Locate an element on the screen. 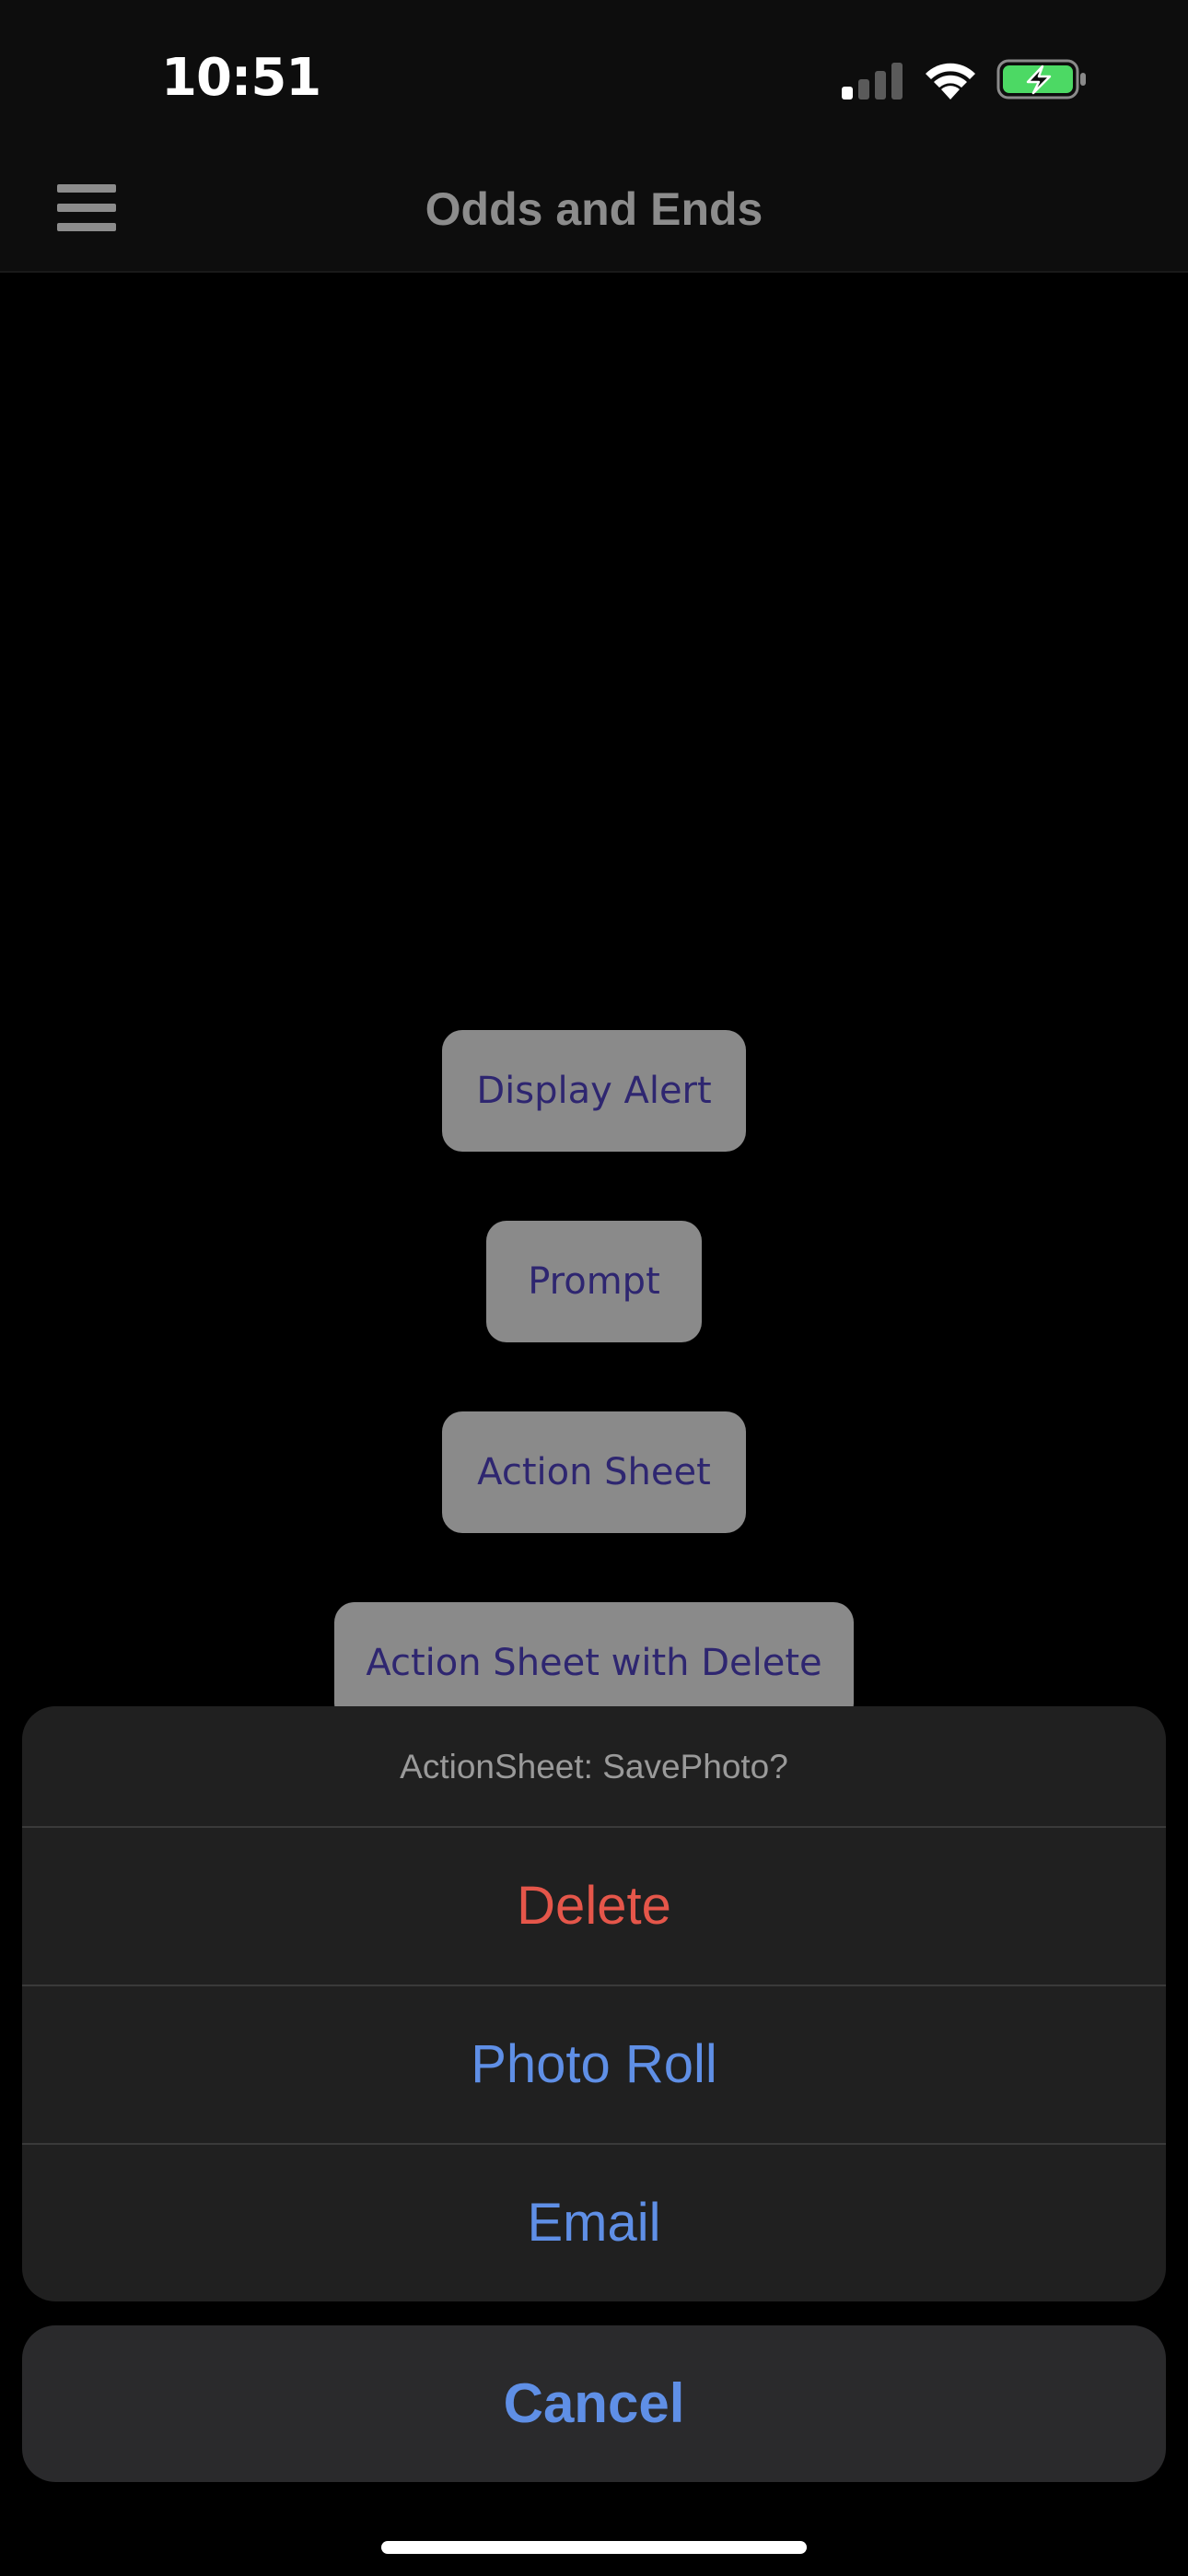 Image resolution: width=1188 pixels, height=2576 pixels. cancel-button: Cancel is located at coordinates (594, 2403).